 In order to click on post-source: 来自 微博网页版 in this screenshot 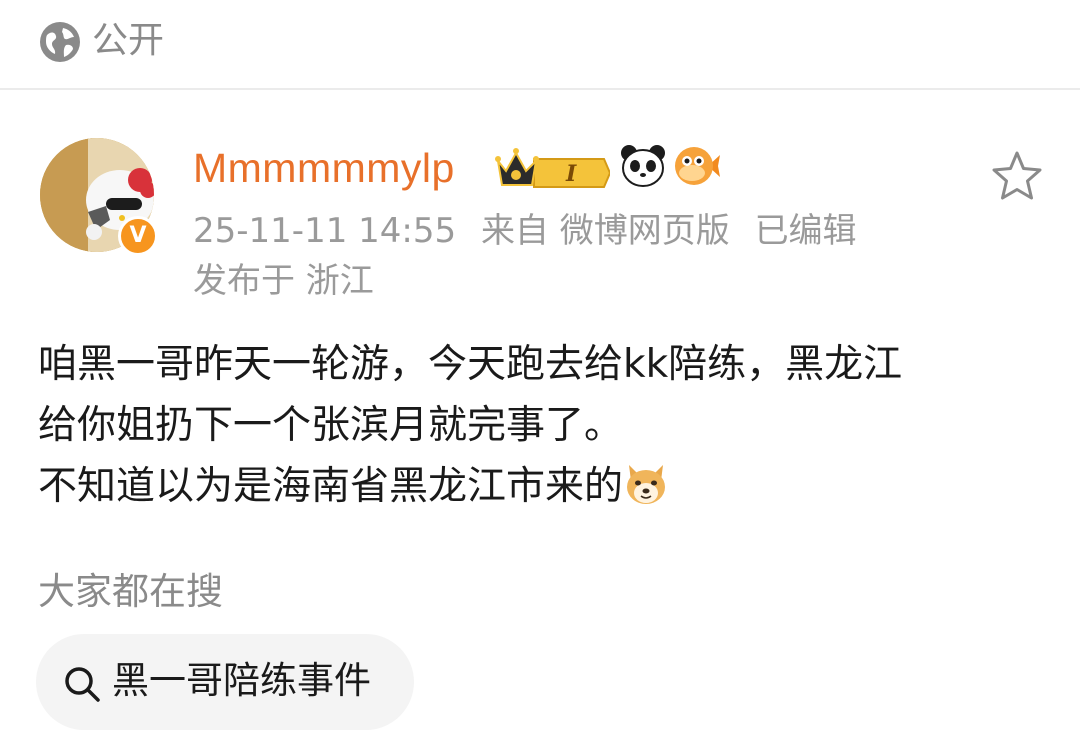, I will do `click(605, 231)`.